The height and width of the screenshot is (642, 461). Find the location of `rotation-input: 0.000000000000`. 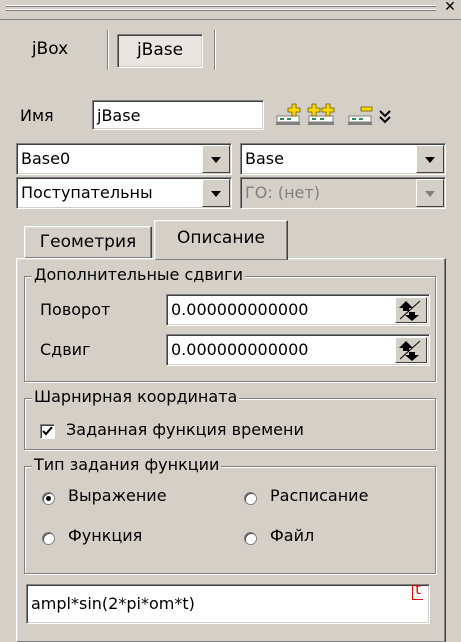

rotation-input: 0.000000000000 is located at coordinates (298, 310).